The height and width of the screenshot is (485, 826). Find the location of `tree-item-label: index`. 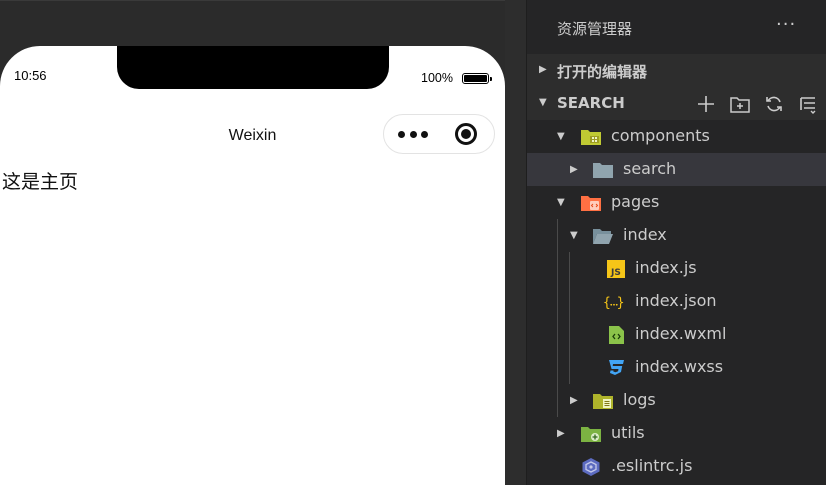

tree-item-label: index is located at coordinates (645, 234).